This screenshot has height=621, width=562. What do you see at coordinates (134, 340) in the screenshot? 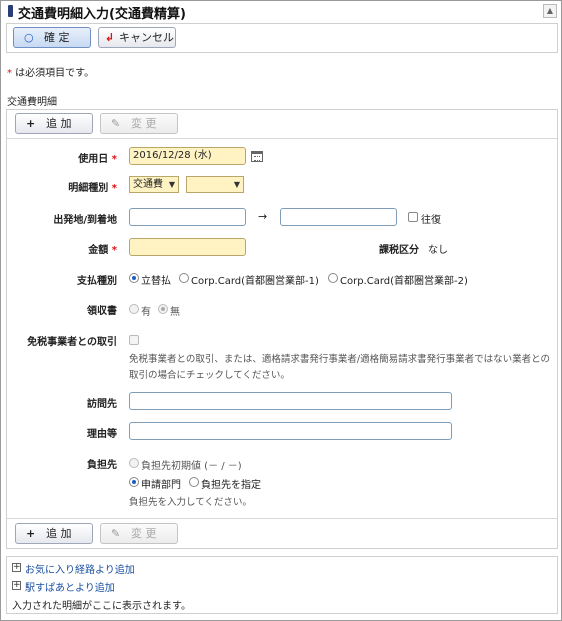
I see `tax-exempt-checkbox` at bounding box center [134, 340].